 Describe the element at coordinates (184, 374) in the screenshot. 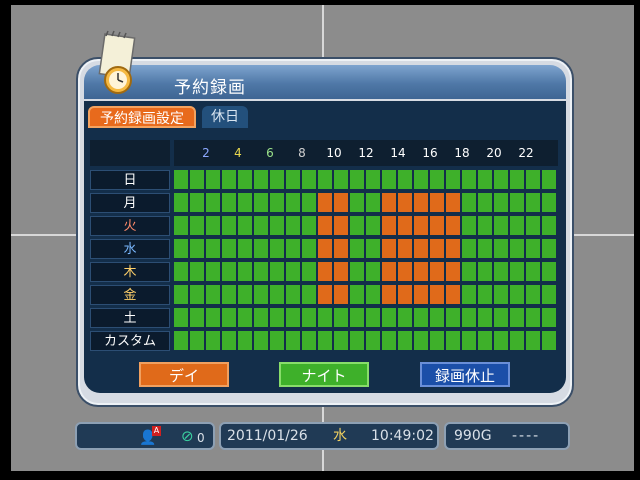

I see `day-button: デイ` at that location.